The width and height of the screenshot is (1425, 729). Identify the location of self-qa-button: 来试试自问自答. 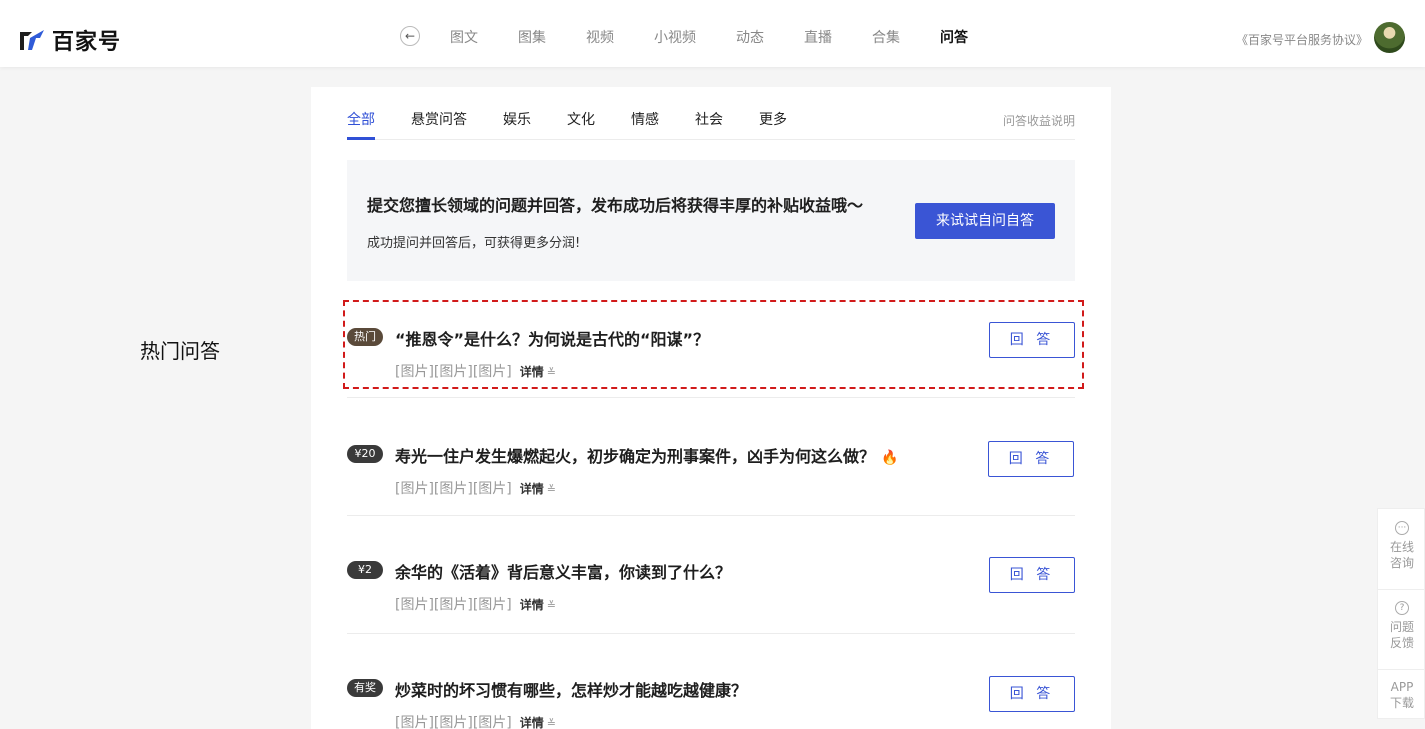
(985, 221).